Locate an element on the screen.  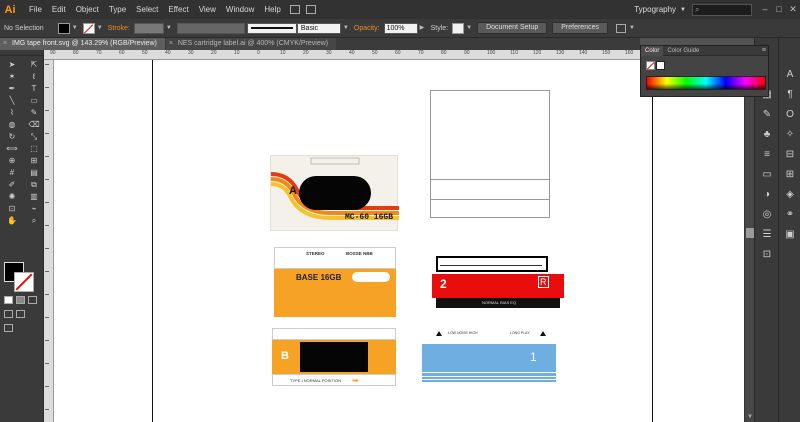
column-graph-tool-icon: ▥ is located at coordinates (34, 196).